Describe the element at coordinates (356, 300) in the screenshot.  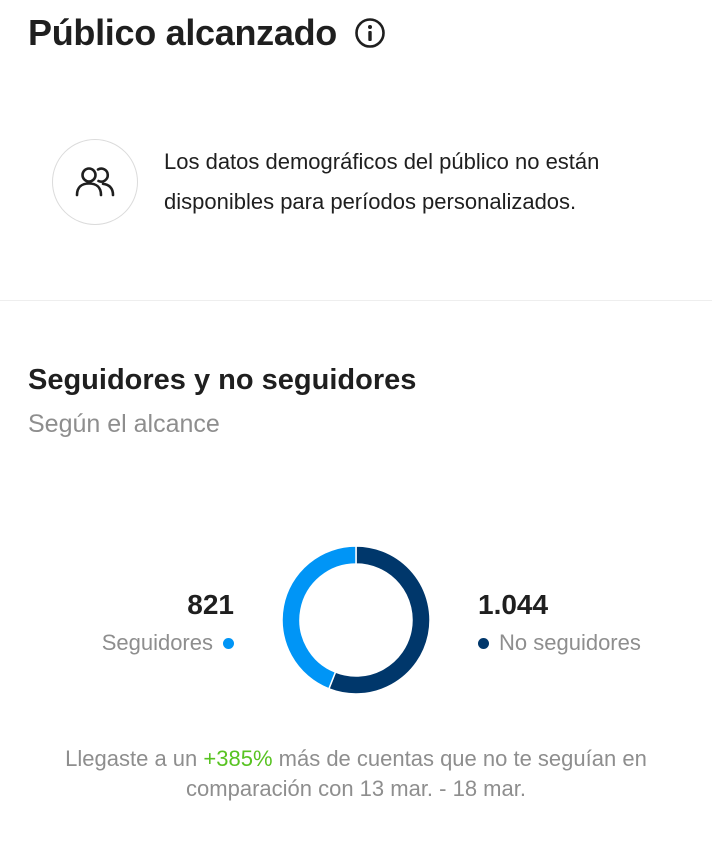
I see `section-divider` at that location.